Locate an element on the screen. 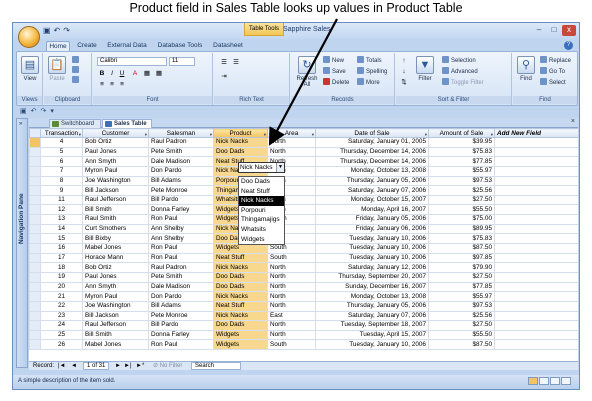 The height and width of the screenshot is (401, 592). select-all-corner is located at coordinates (35, 133).